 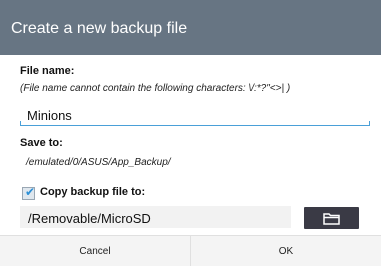 I want to click on save-to-path: /emulated/0/ASUS/App_Backup/, so click(x=98, y=162).